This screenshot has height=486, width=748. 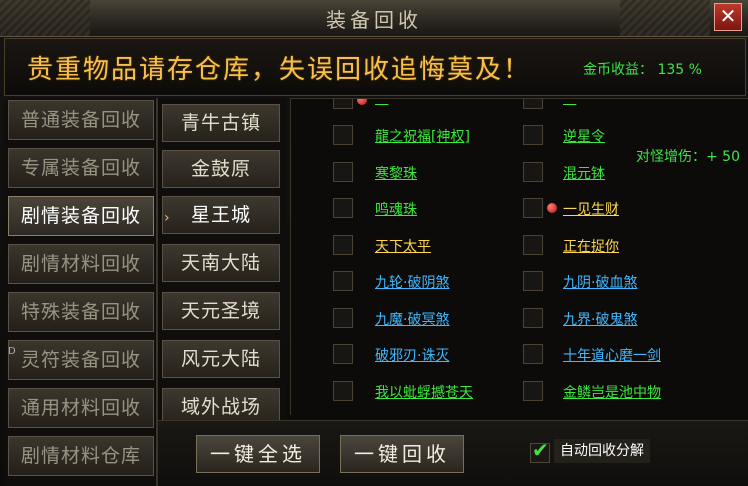 What do you see at coordinates (81, 456) in the screenshot?
I see `category-tab: 剧情材料仓库` at bounding box center [81, 456].